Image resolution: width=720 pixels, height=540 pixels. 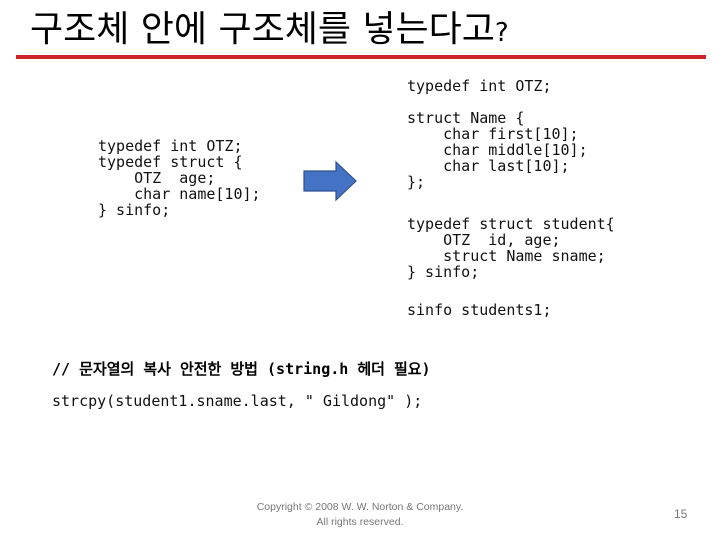 I want to click on code-line: typedef int OTZ;, so click(x=170, y=146).